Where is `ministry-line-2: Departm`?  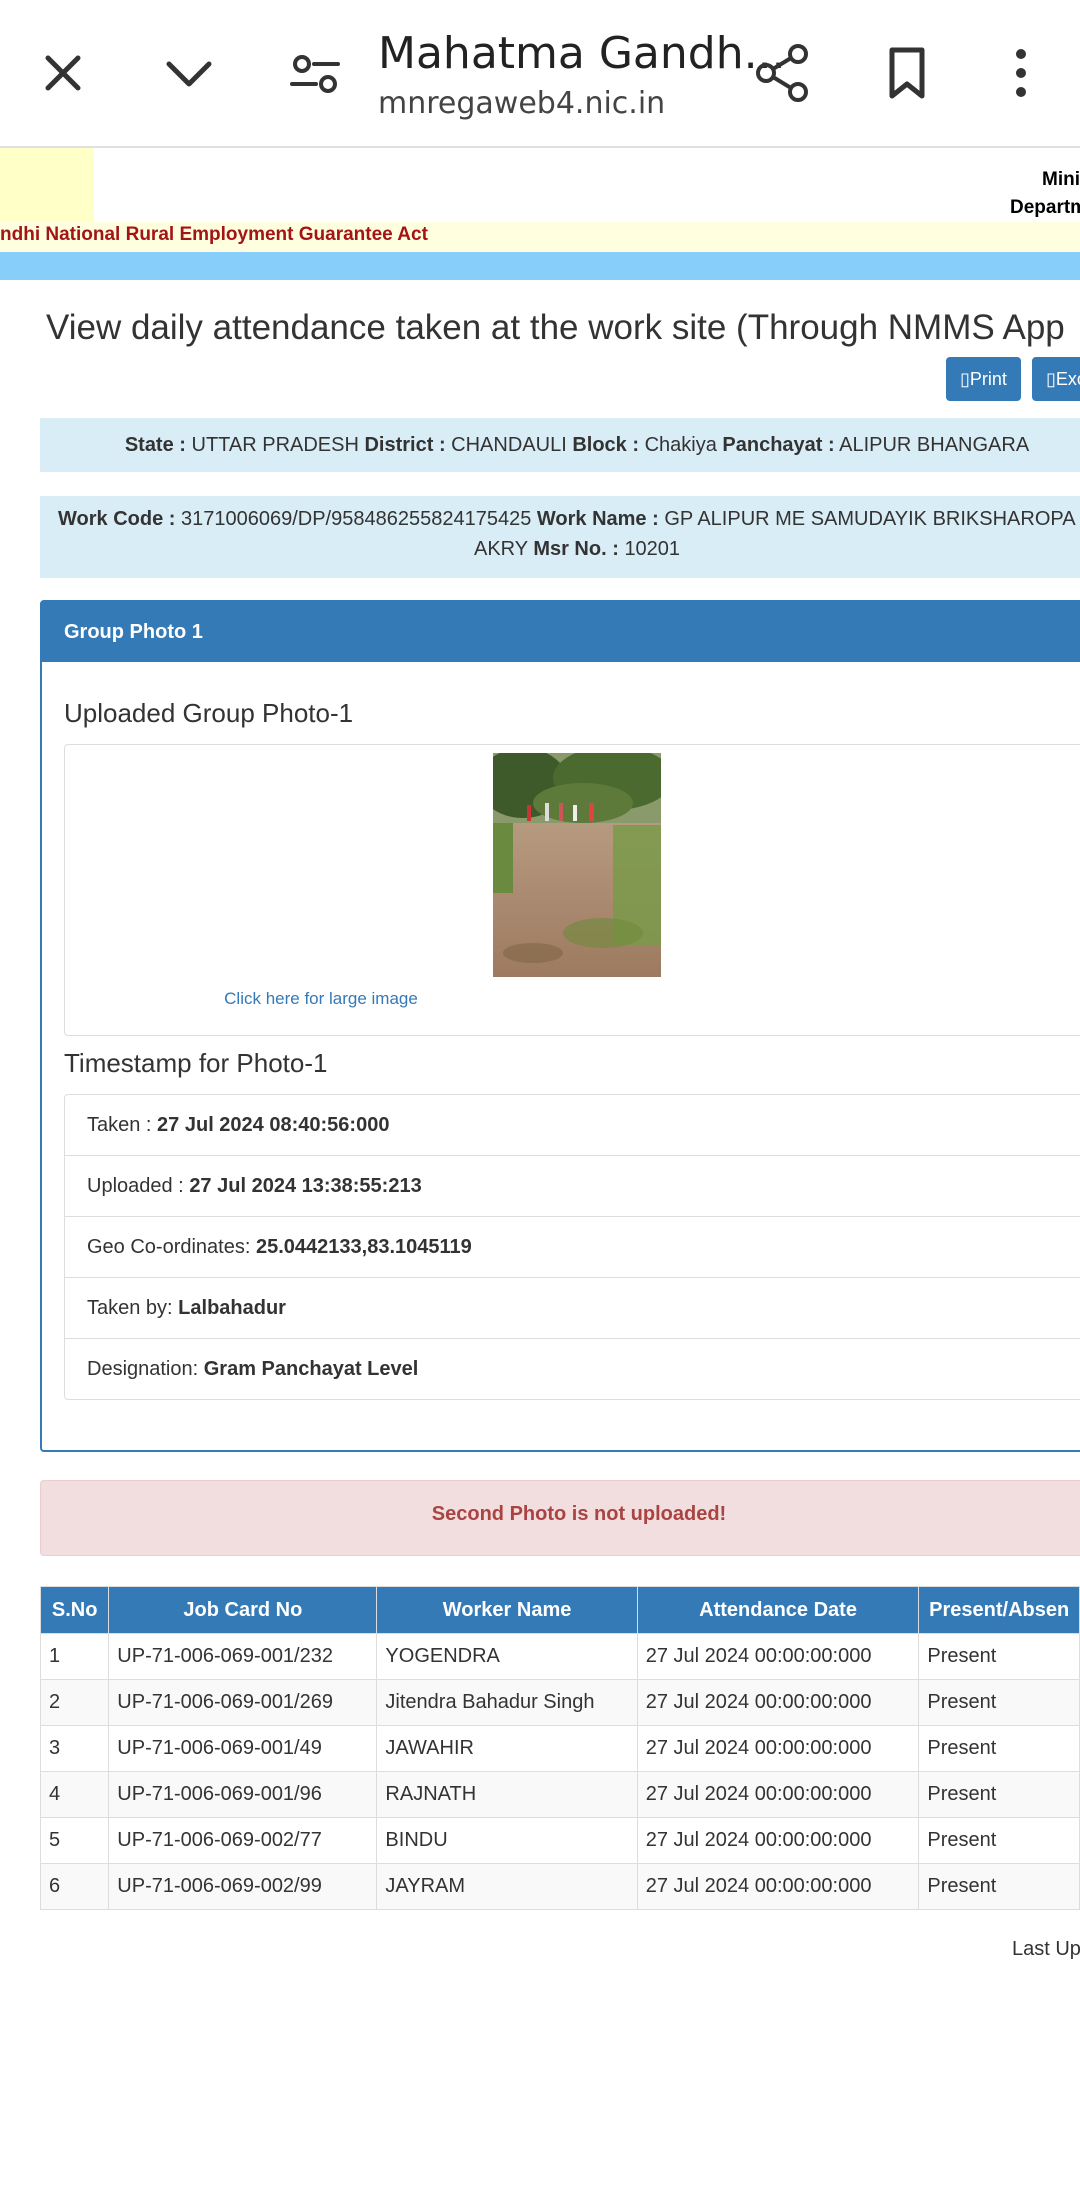
ministry-line-2: Departm is located at coordinates (1045, 207).